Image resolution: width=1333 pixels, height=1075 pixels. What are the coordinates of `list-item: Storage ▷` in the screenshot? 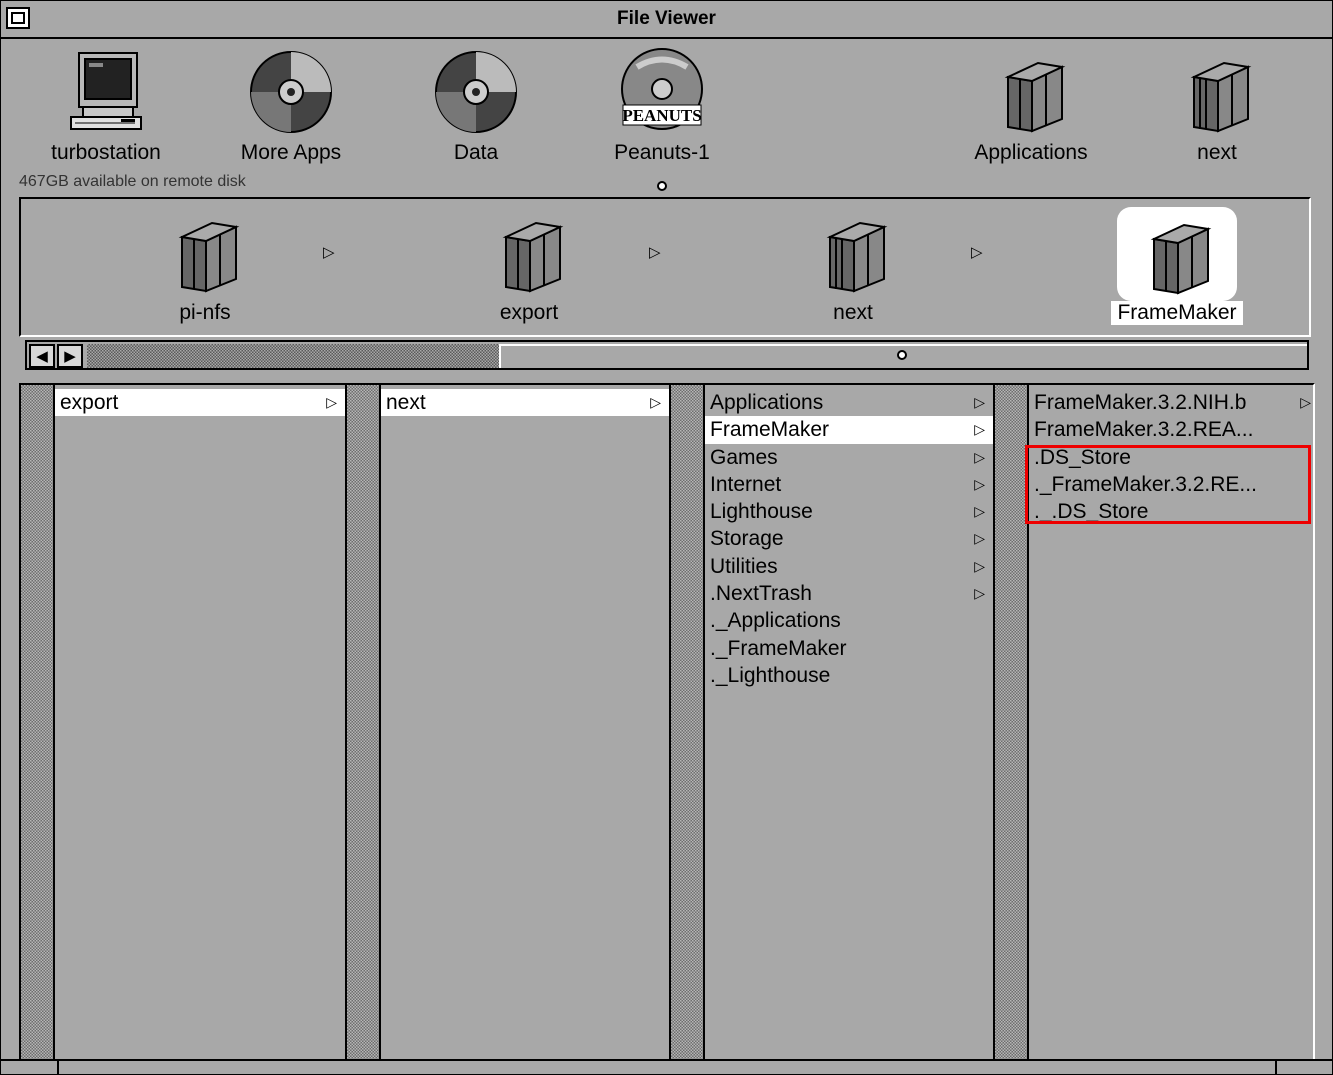 It's located at (849, 538).